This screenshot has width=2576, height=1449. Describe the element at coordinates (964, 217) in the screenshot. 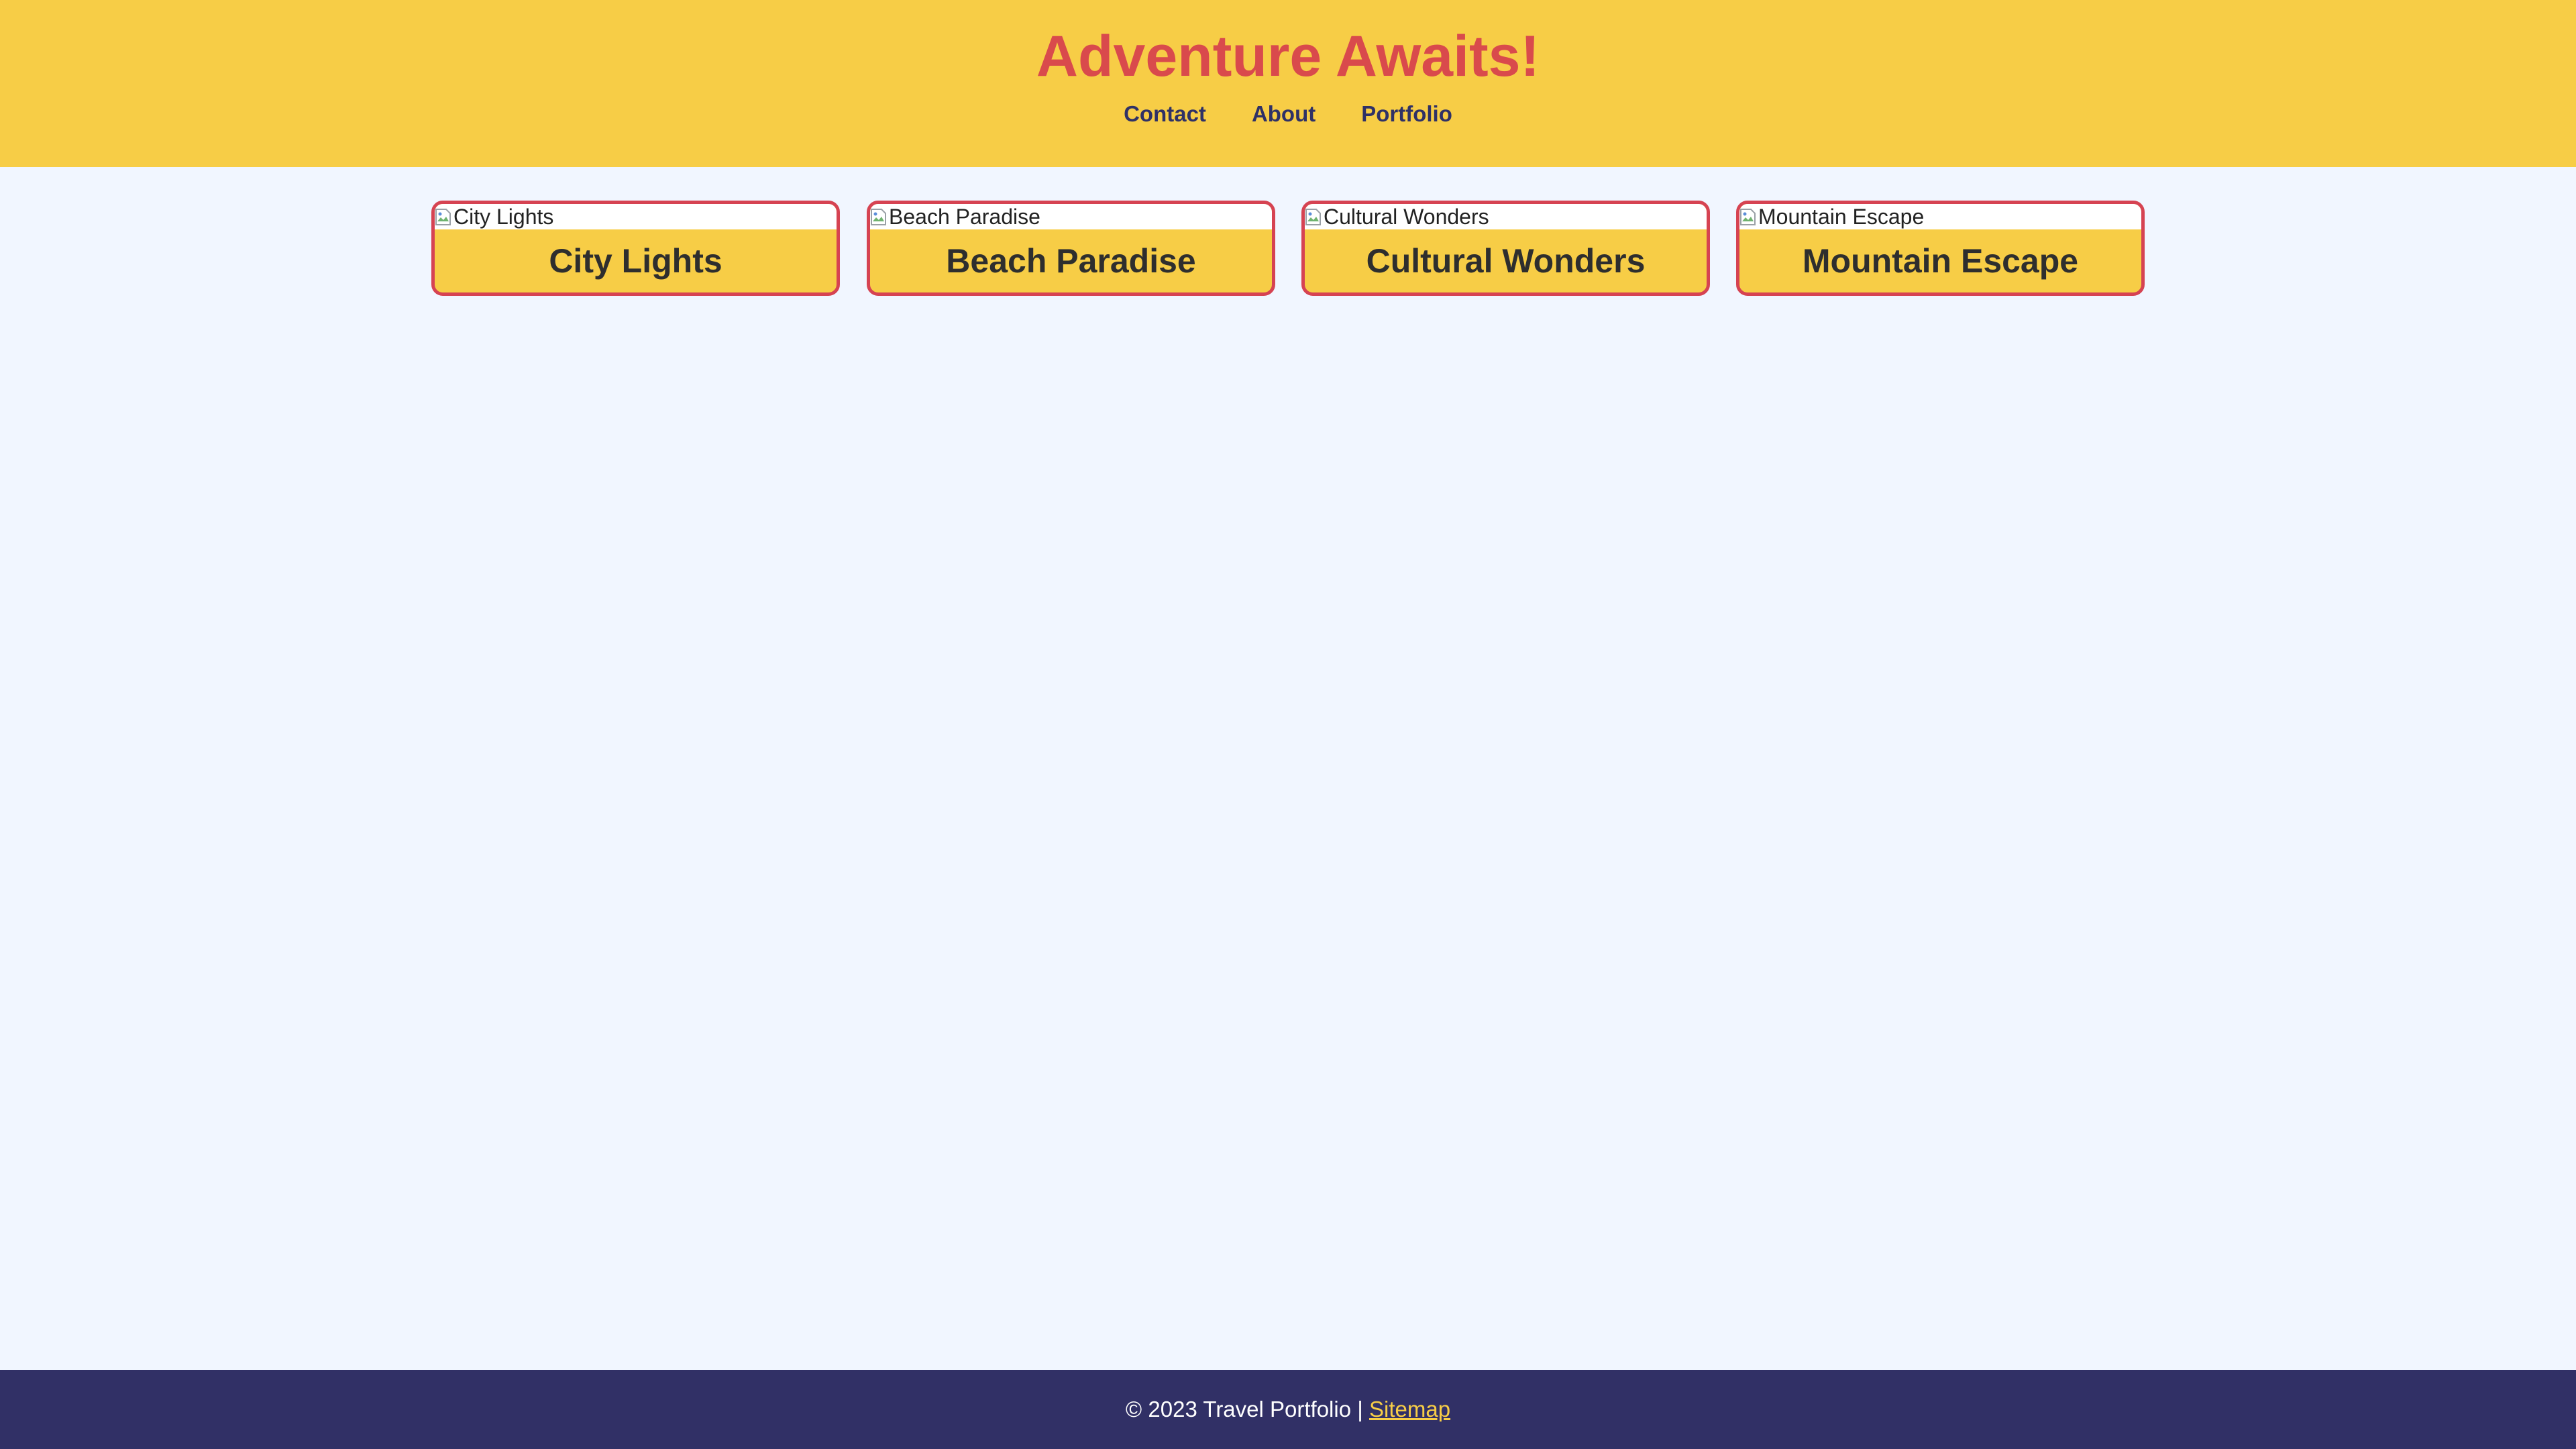

I see `card-image-alt-text: Beach Paradise` at that location.